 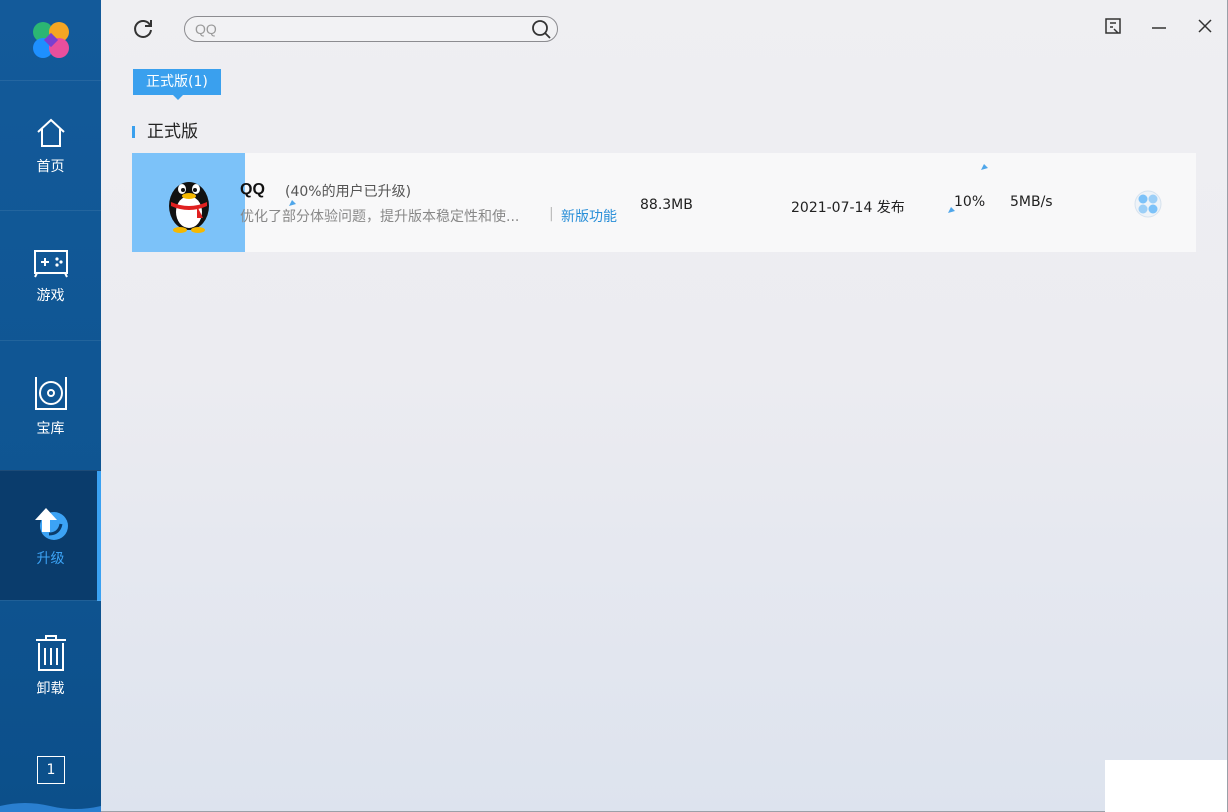 I want to click on blank-area, so click(x=1166, y=786).